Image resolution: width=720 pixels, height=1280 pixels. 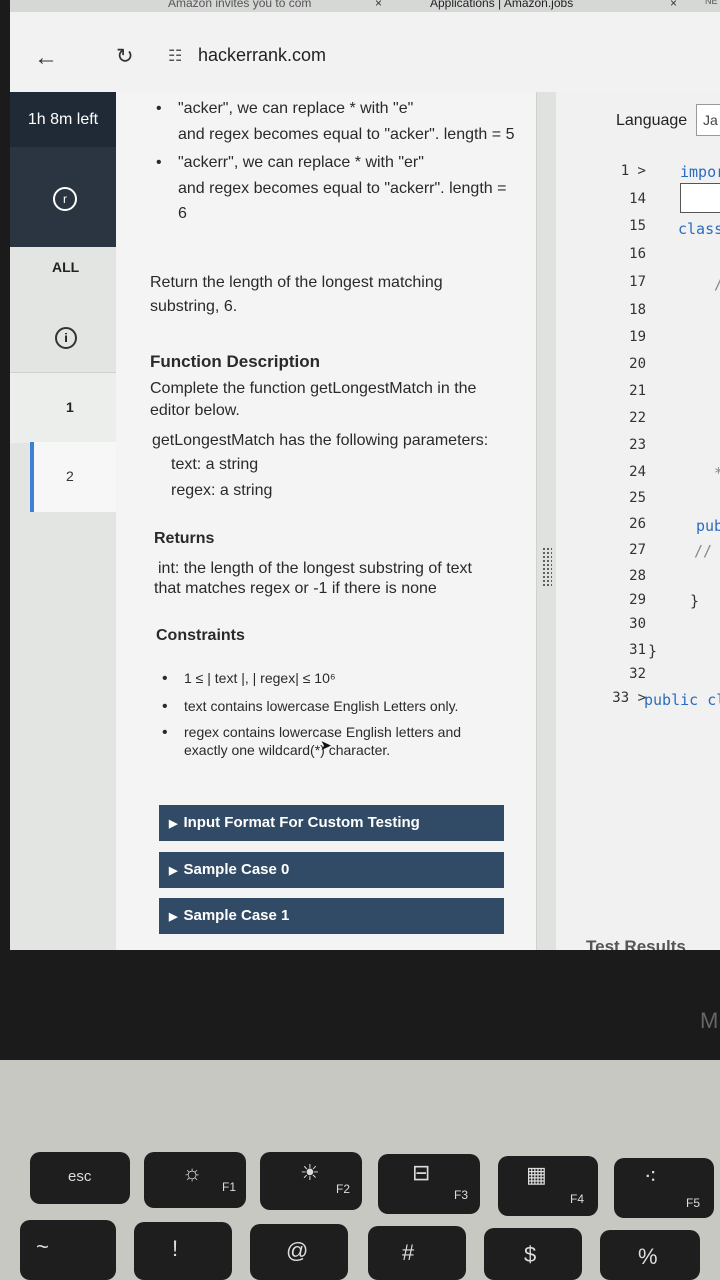 I want to click on address-bar: ← ↻ ☷ hackerrank.com, so click(x=365, y=52).